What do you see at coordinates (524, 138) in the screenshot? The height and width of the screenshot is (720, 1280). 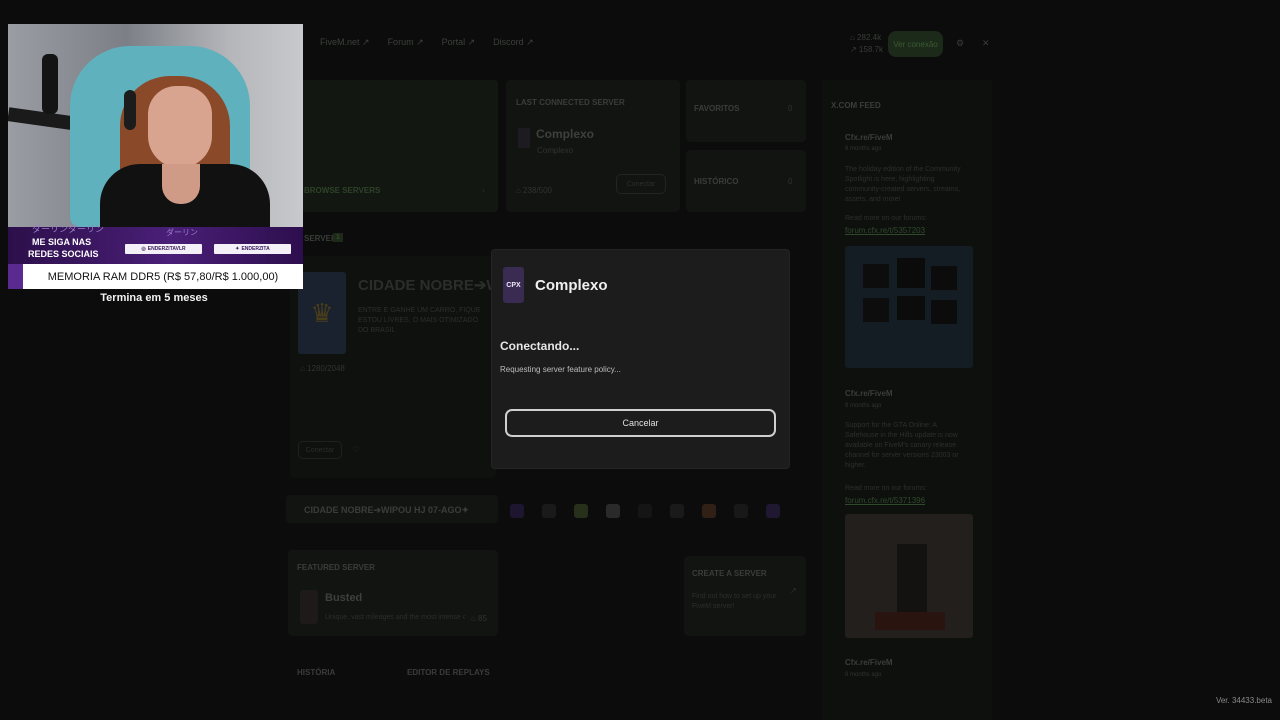 I see `server-logo-icon` at bounding box center [524, 138].